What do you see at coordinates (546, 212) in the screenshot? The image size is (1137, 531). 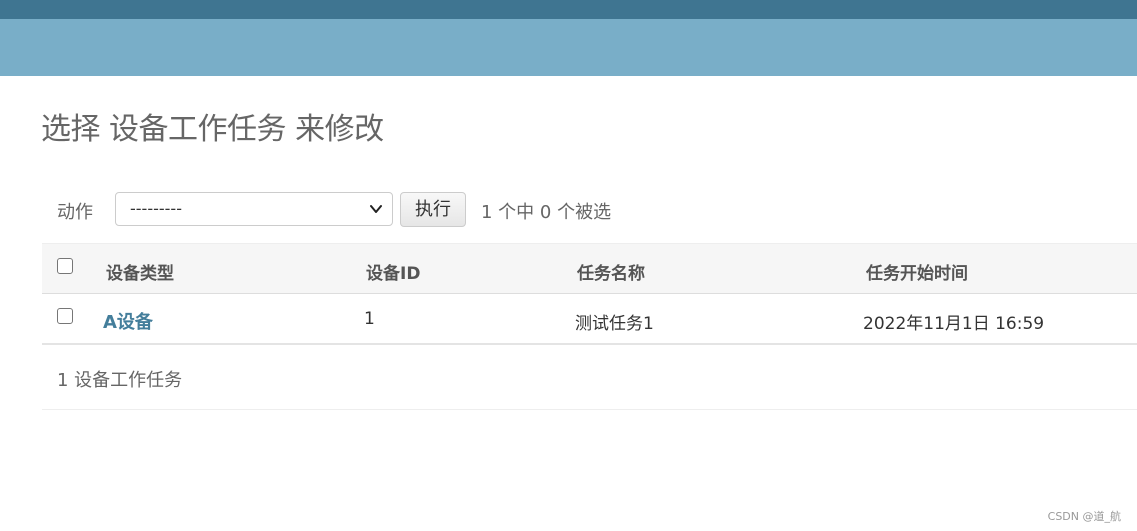 I see `selected-counter: 1 个中 0 个被选` at bounding box center [546, 212].